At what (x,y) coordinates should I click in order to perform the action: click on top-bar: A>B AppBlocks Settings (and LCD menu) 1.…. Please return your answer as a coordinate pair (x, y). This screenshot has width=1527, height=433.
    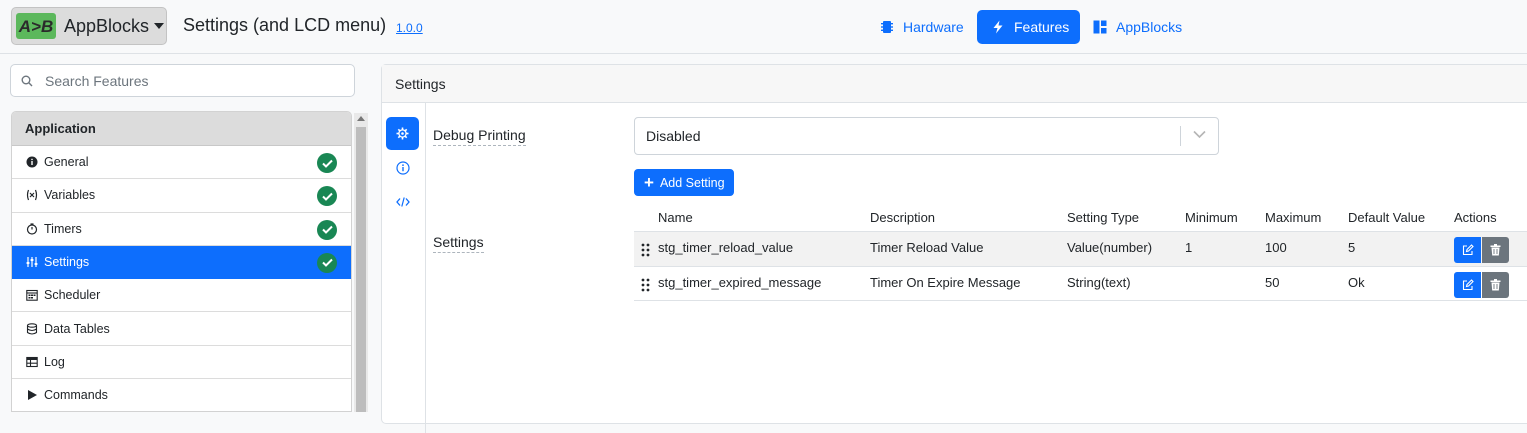
    Looking at the image, I should click on (763, 27).